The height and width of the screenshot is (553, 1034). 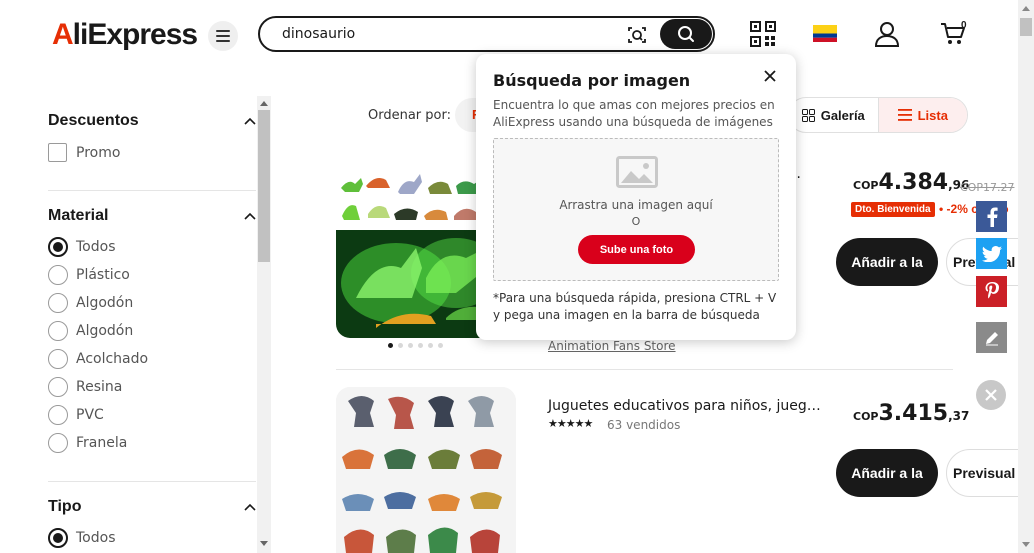 What do you see at coordinates (842, 115) in the screenshot?
I see `gallery-view-label: Galería` at bounding box center [842, 115].